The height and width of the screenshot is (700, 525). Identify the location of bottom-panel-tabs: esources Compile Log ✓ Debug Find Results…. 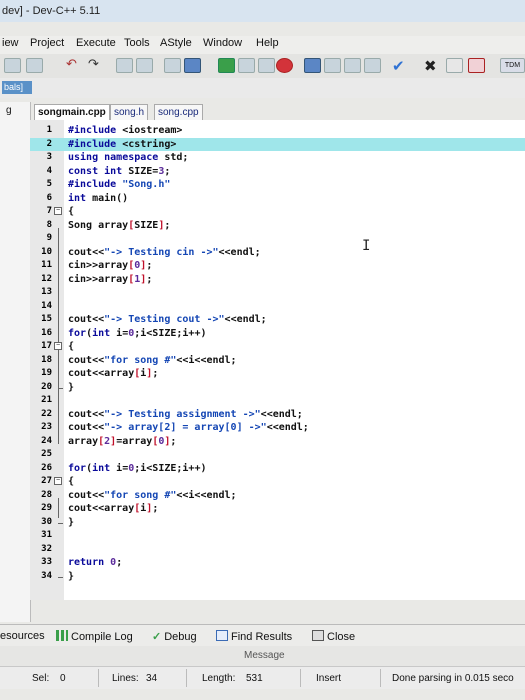
(262, 635).